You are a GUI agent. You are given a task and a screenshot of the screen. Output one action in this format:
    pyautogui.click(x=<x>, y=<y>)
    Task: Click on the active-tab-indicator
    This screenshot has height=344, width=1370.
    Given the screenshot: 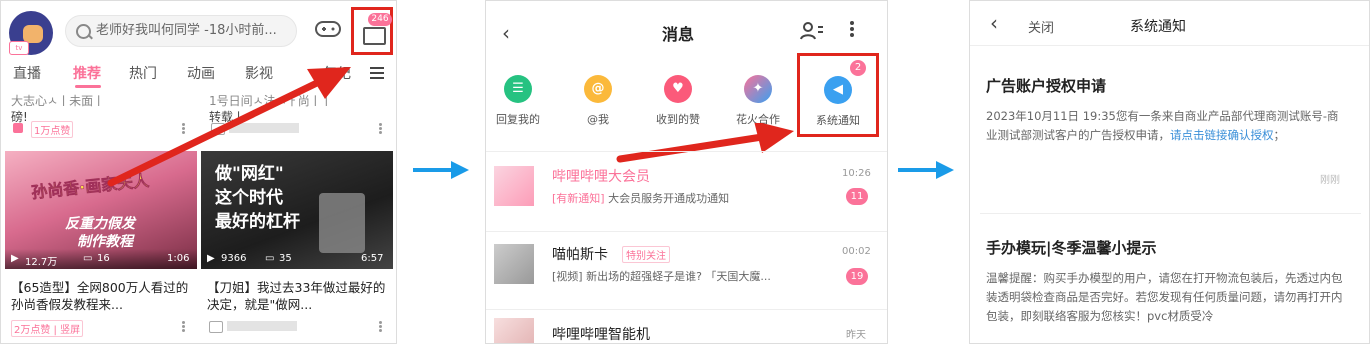 What is the action you would take?
    pyautogui.click(x=88, y=86)
    